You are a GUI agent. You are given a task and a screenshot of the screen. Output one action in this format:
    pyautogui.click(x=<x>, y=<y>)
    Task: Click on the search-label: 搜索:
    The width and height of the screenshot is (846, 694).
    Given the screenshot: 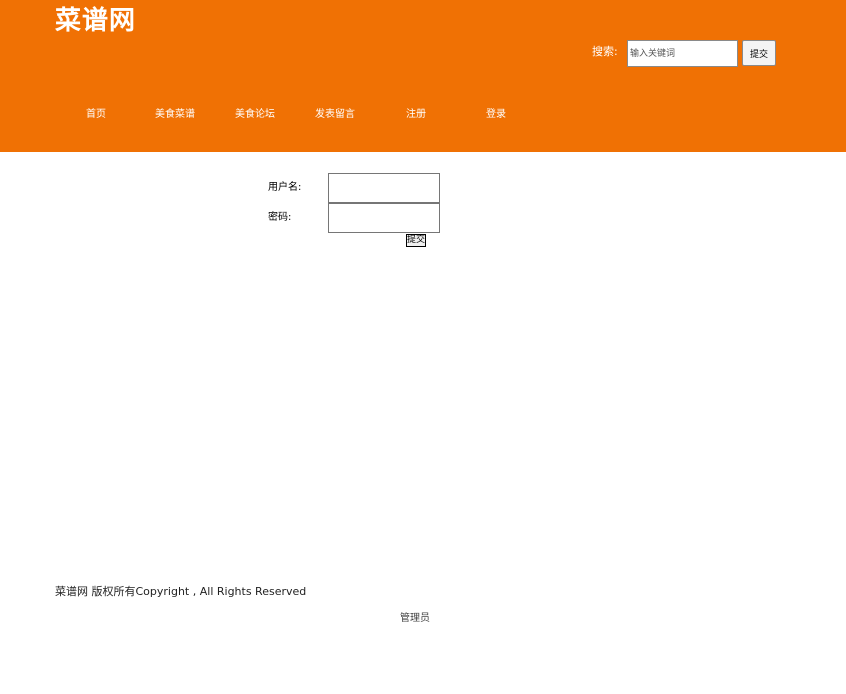 What is the action you would take?
    pyautogui.click(x=605, y=51)
    